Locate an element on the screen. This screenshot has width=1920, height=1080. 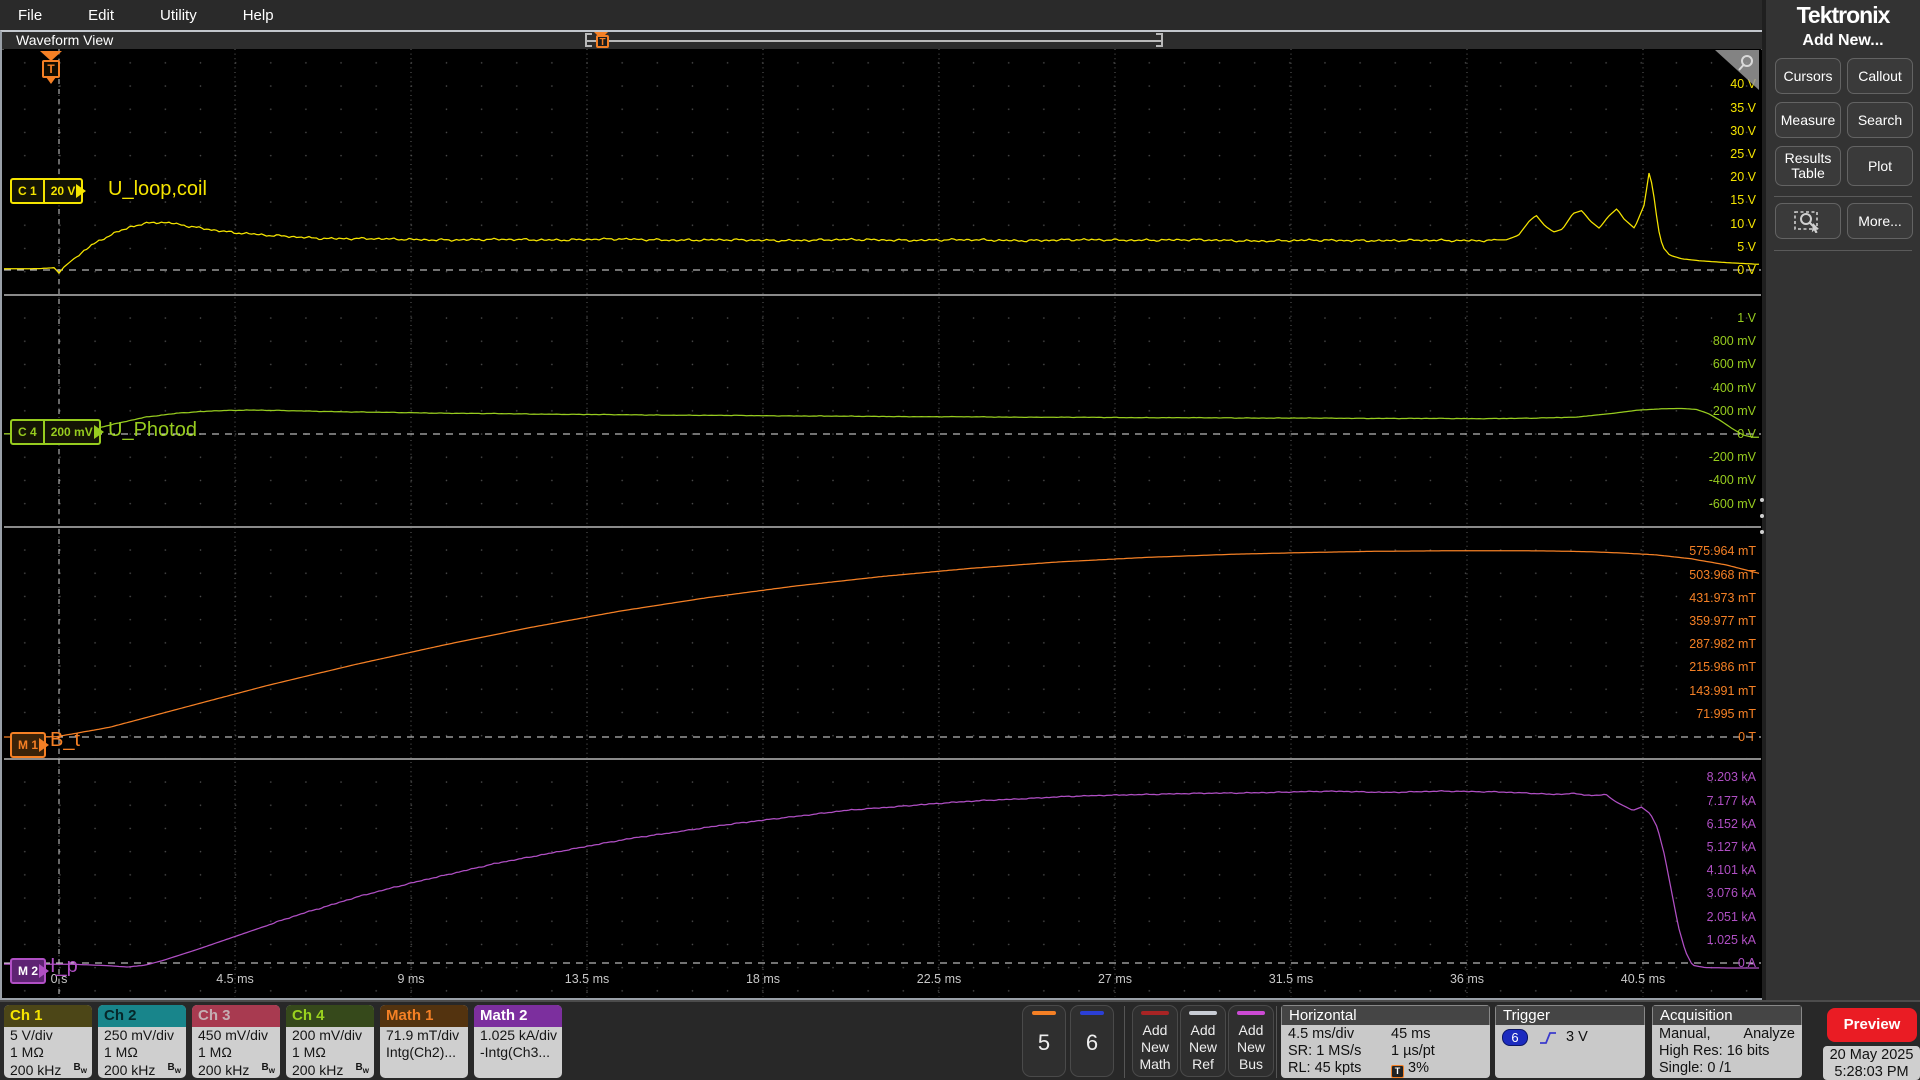
trigger-position-flag: T is located at coordinates (51, 68).